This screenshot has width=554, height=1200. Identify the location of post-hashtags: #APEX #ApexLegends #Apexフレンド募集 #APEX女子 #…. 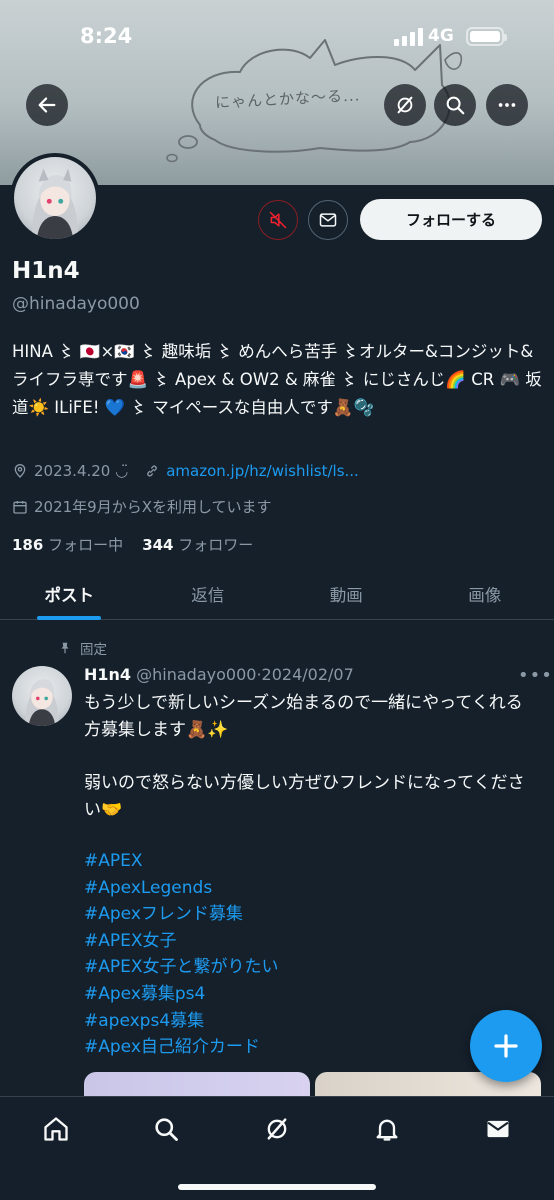
(181, 954).